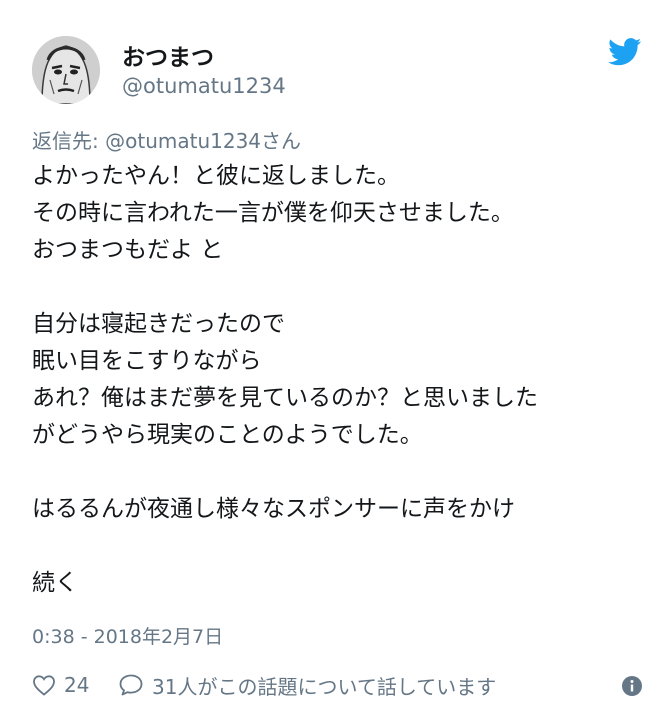 This screenshot has width=670, height=717. Describe the element at coordinates (227, 435) in the screenshot. I see `tweet-line: がどうやら現実のことのようでした。` at that location.